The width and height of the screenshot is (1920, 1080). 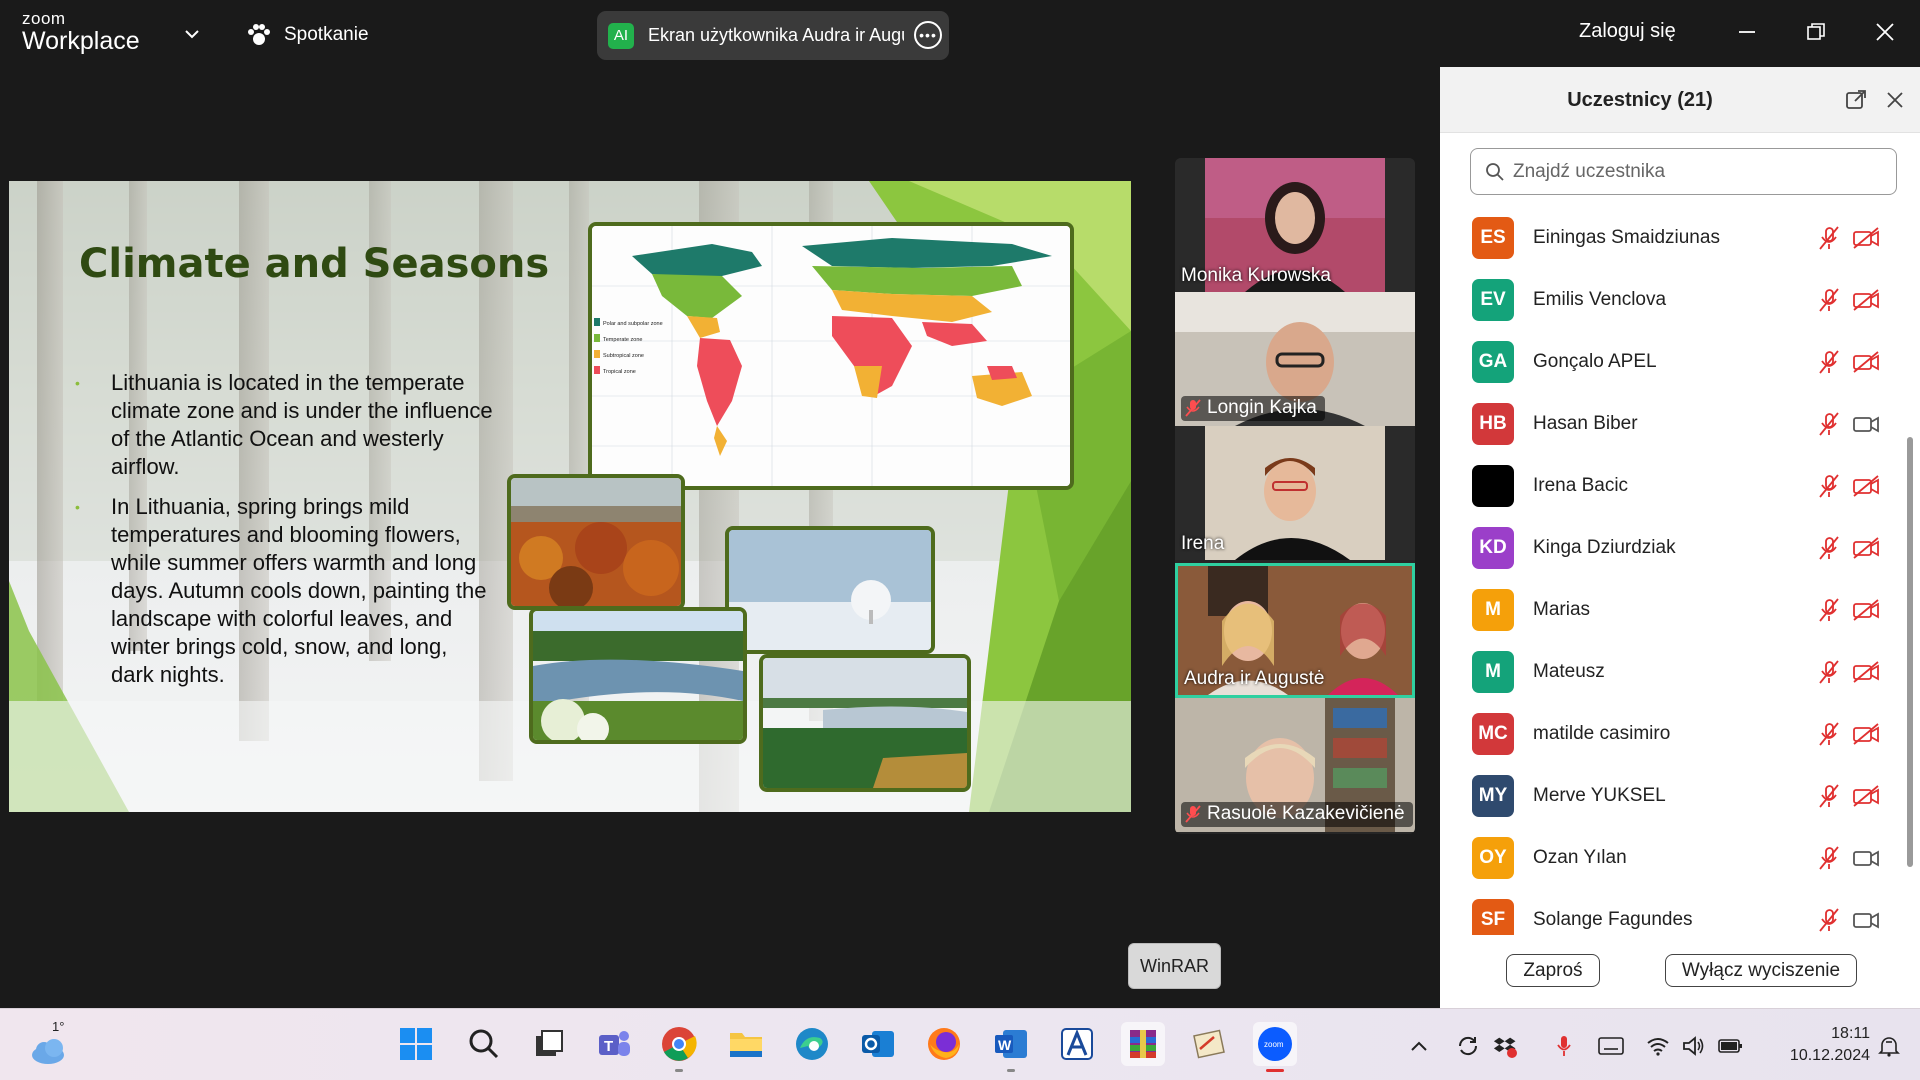 I want to click on participant-search, so click(x=1683, y=171).